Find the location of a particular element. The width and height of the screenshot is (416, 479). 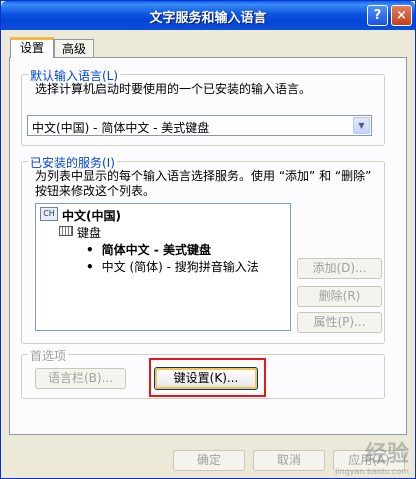

tree-category-keyboard: 键盘 is located at coordinates (89, 232).